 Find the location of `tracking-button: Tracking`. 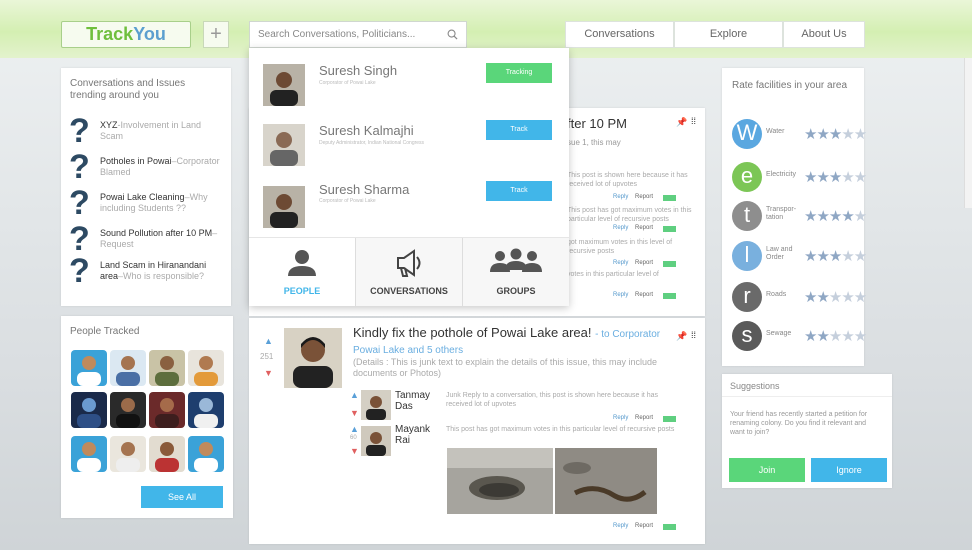

tracking-button: Tracking is located at coordinates (519, 73).